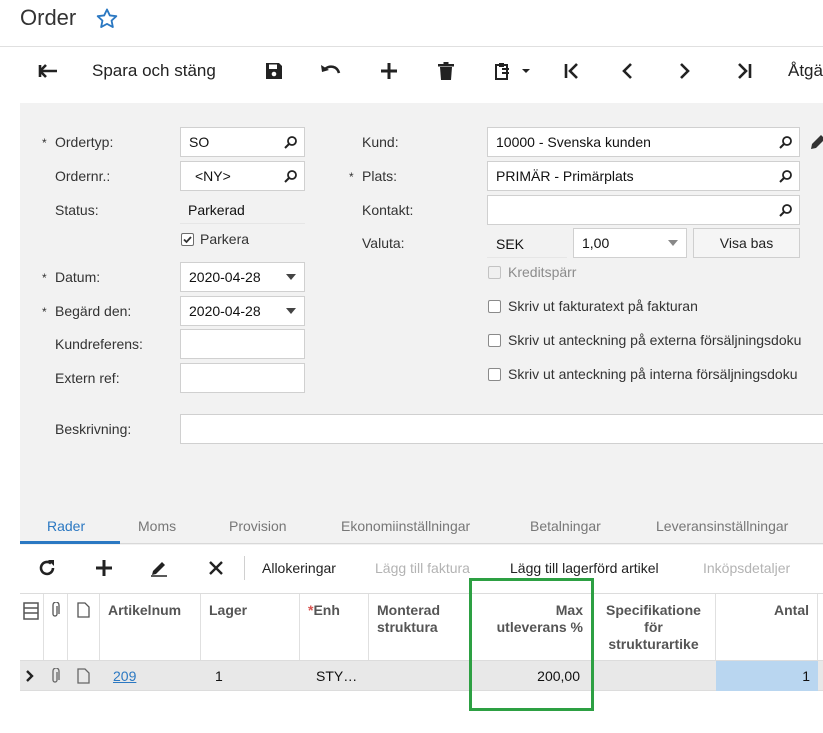 The width and height of the screenshot is (823, 733). Describe the element at coordinates (643, 210) in the screenshot. I see `kontakt-field` at that location.